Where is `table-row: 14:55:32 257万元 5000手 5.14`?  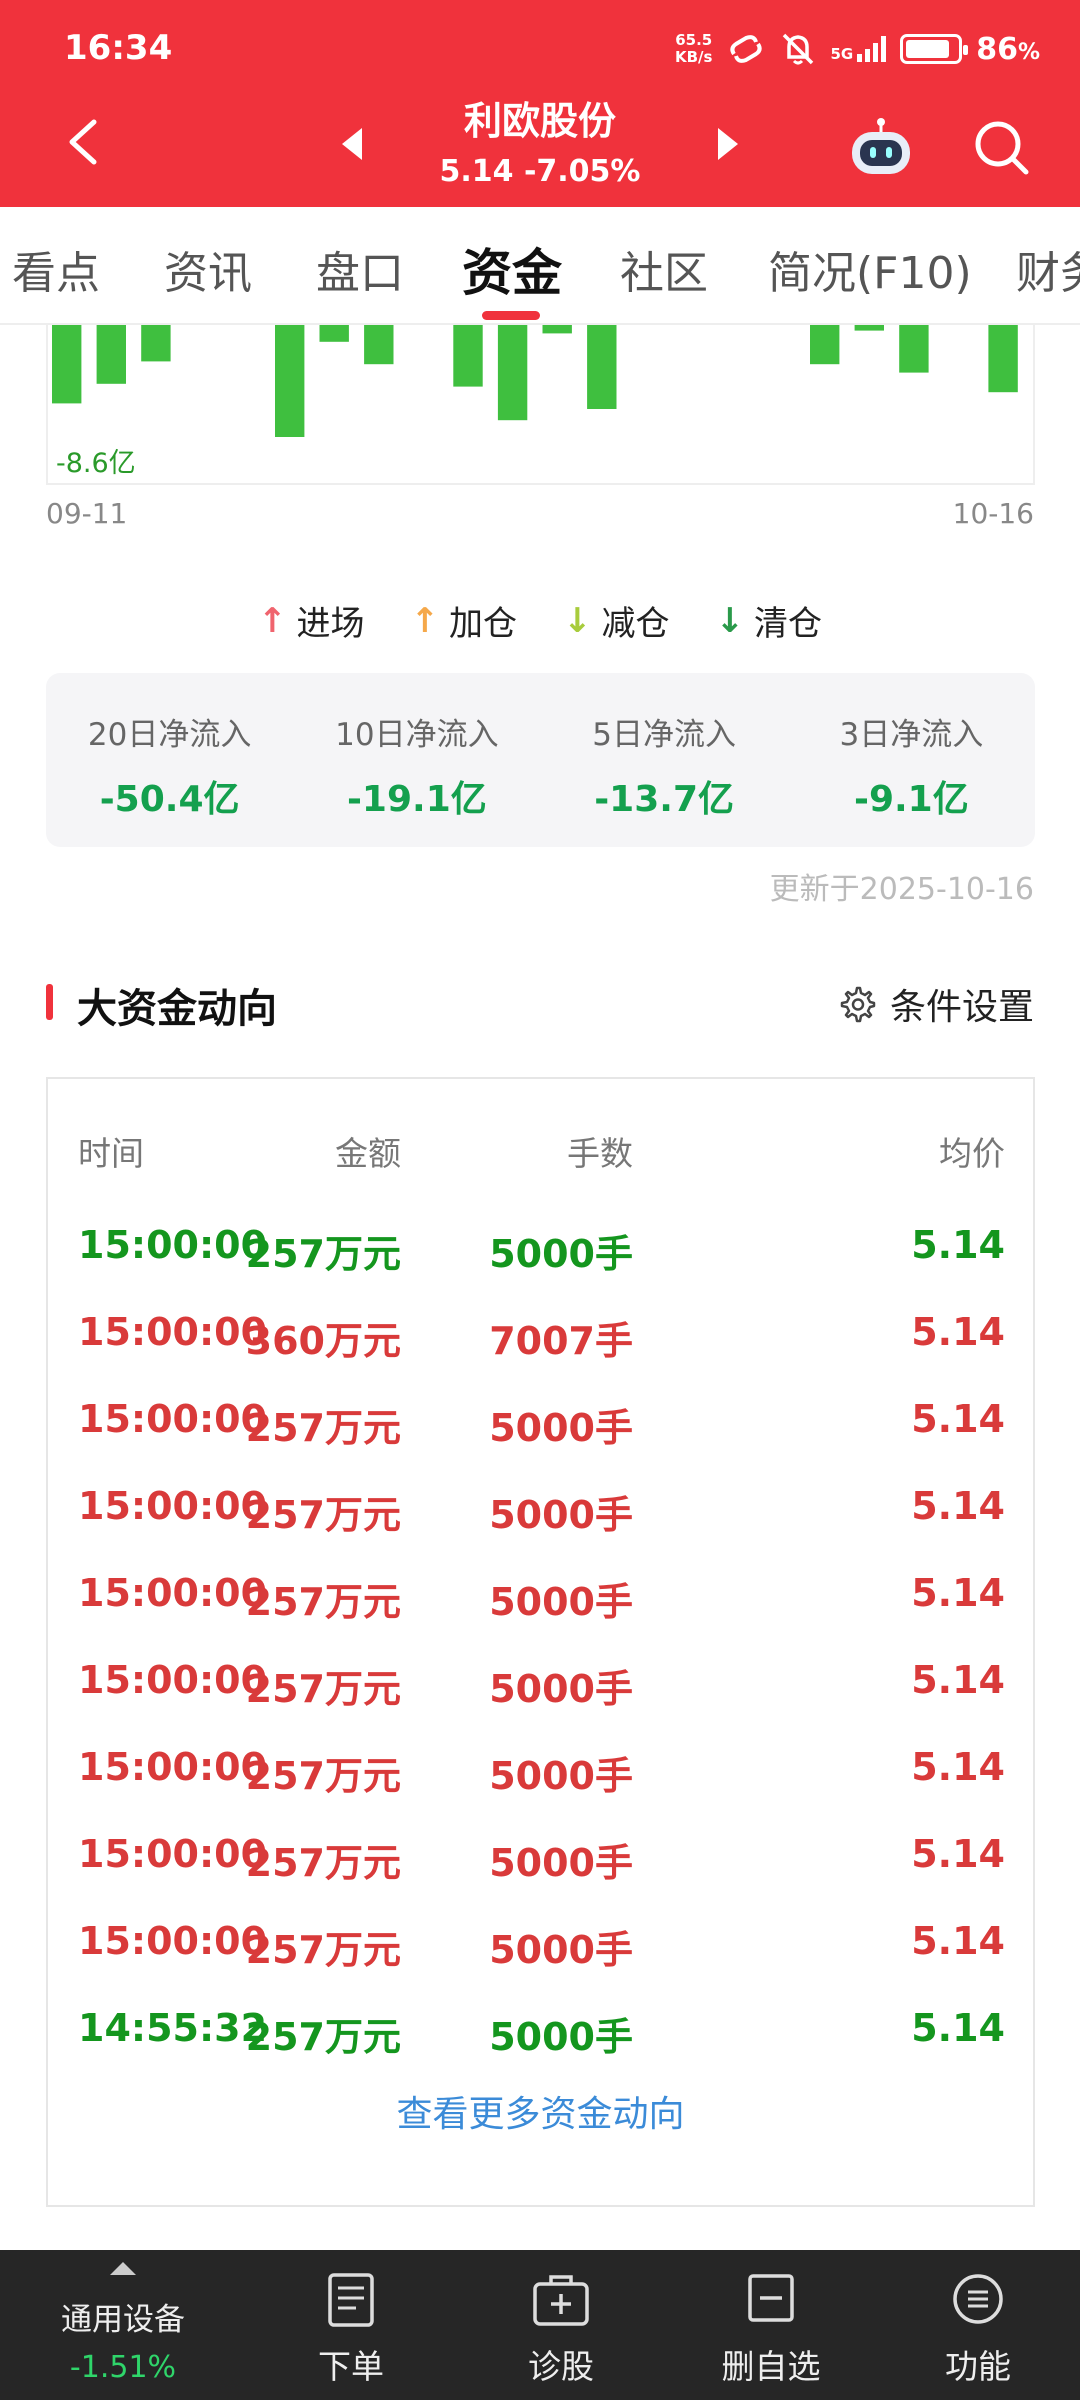 table-row: 14:55:32 257万元 5000手 5.14 is located at coordinates (540, 2030).